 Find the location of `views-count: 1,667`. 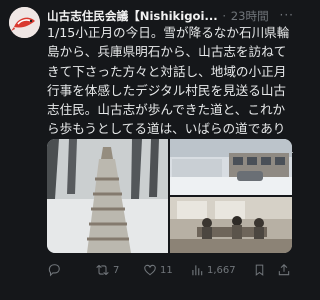

views-count: 1,667 is located at coordinates (221, 270).